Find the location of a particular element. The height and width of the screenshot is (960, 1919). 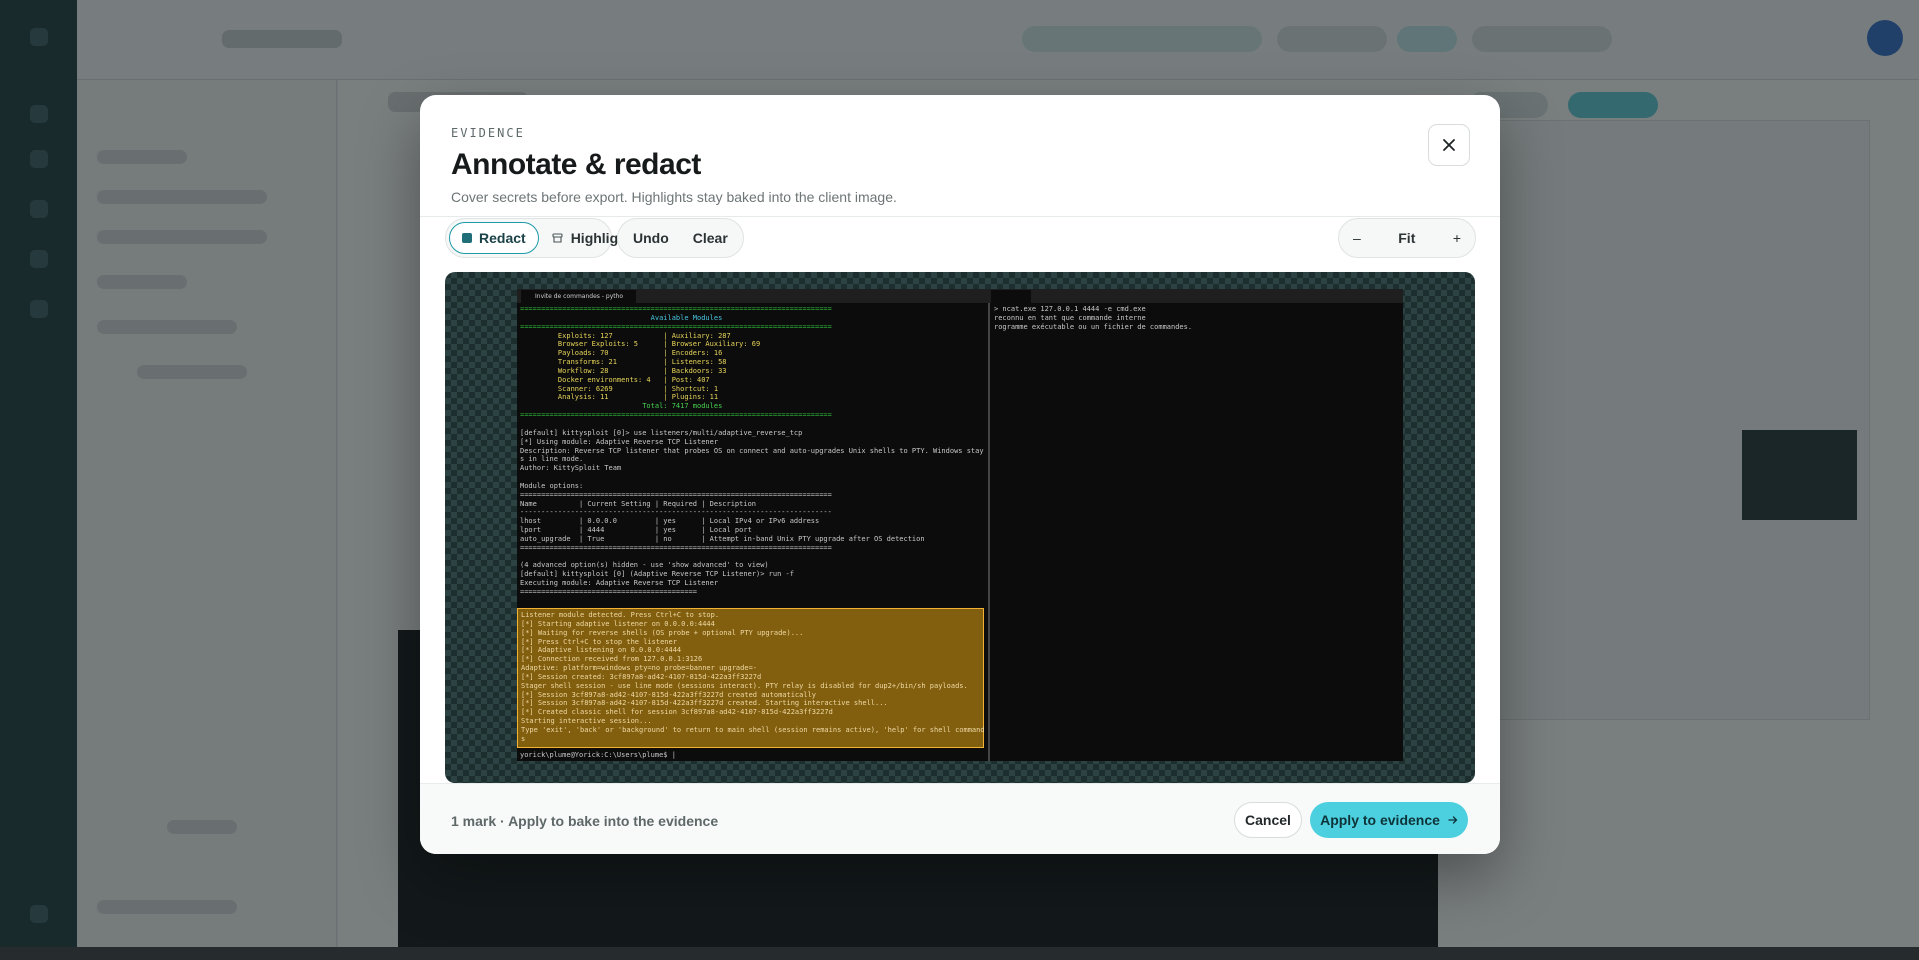

close-button is located at coordinates (1449, 145).